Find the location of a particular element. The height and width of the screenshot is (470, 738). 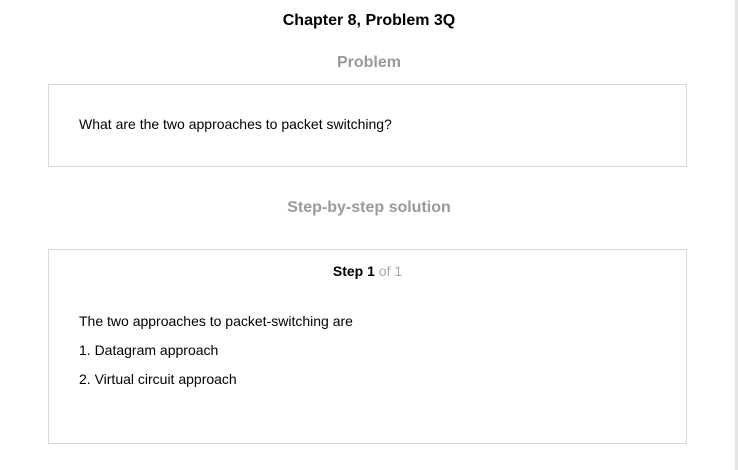

solution-heading: Step-by-step solution is located at coordinates (369, 207).